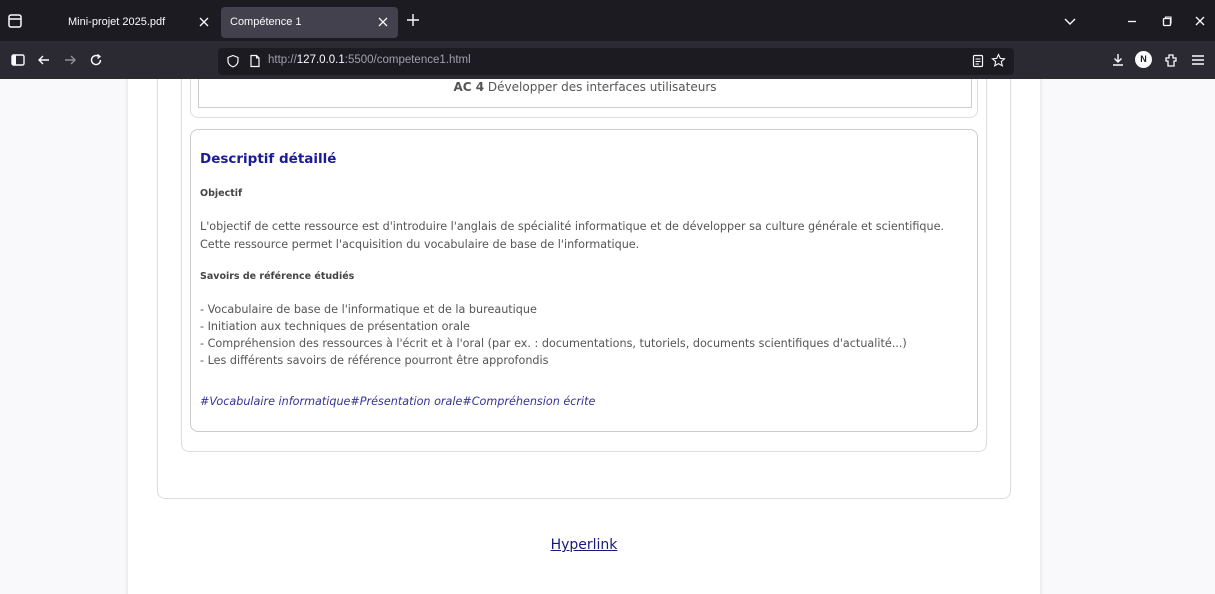 This screenshot has height=594, width=1215. I want to click on url-scheme: http://, so click(282, 60).